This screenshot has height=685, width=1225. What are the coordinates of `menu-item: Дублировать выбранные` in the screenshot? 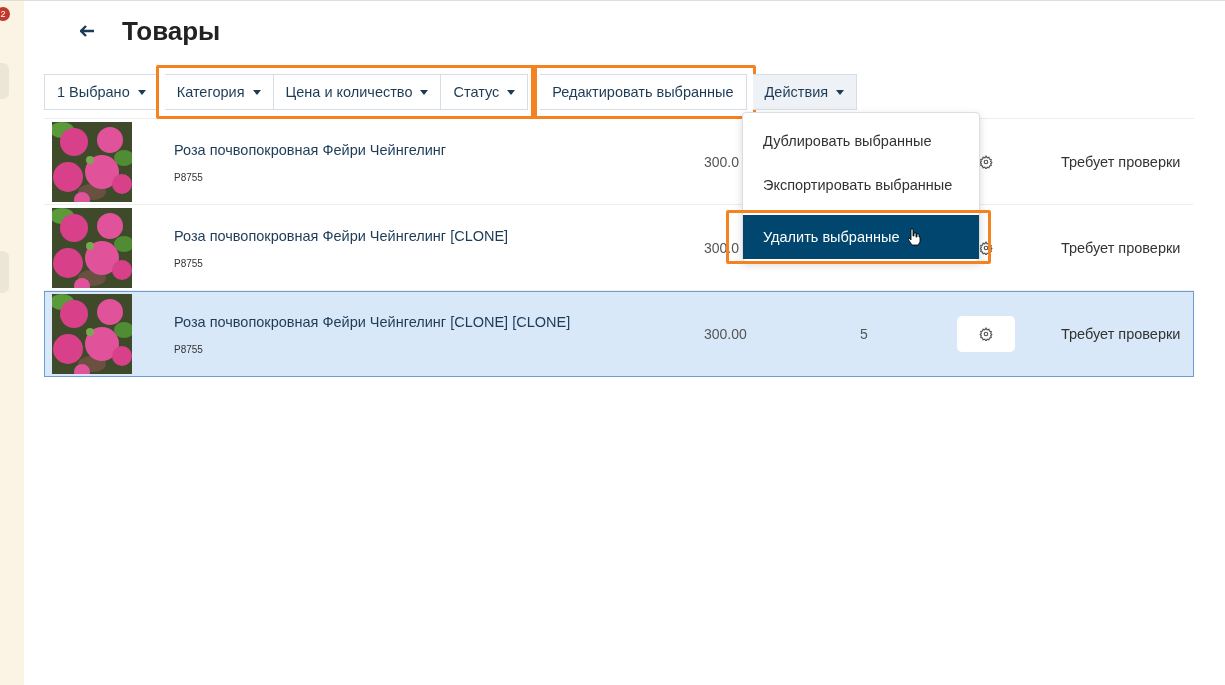 It's located at (861, 141).